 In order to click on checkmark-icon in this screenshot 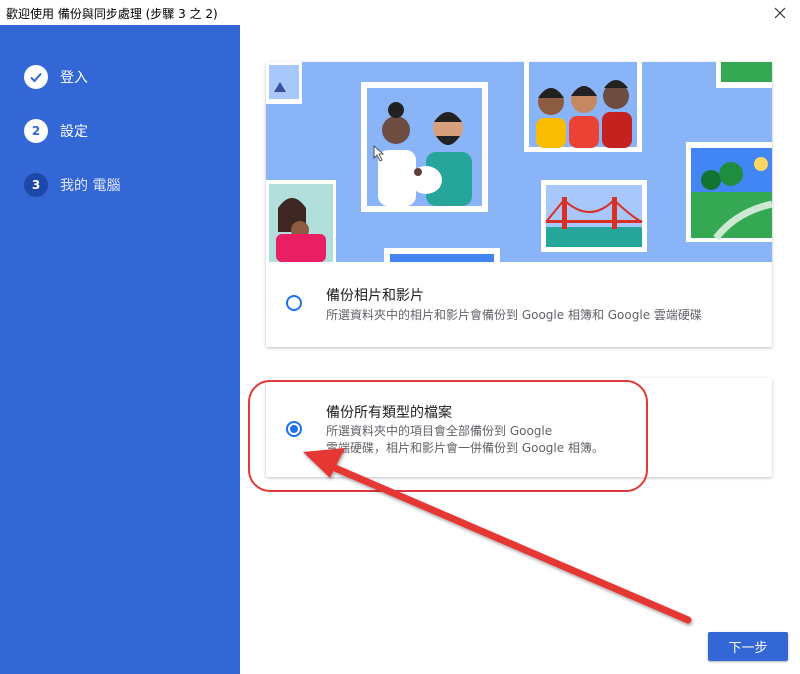, I will do `click(36, 77)`.